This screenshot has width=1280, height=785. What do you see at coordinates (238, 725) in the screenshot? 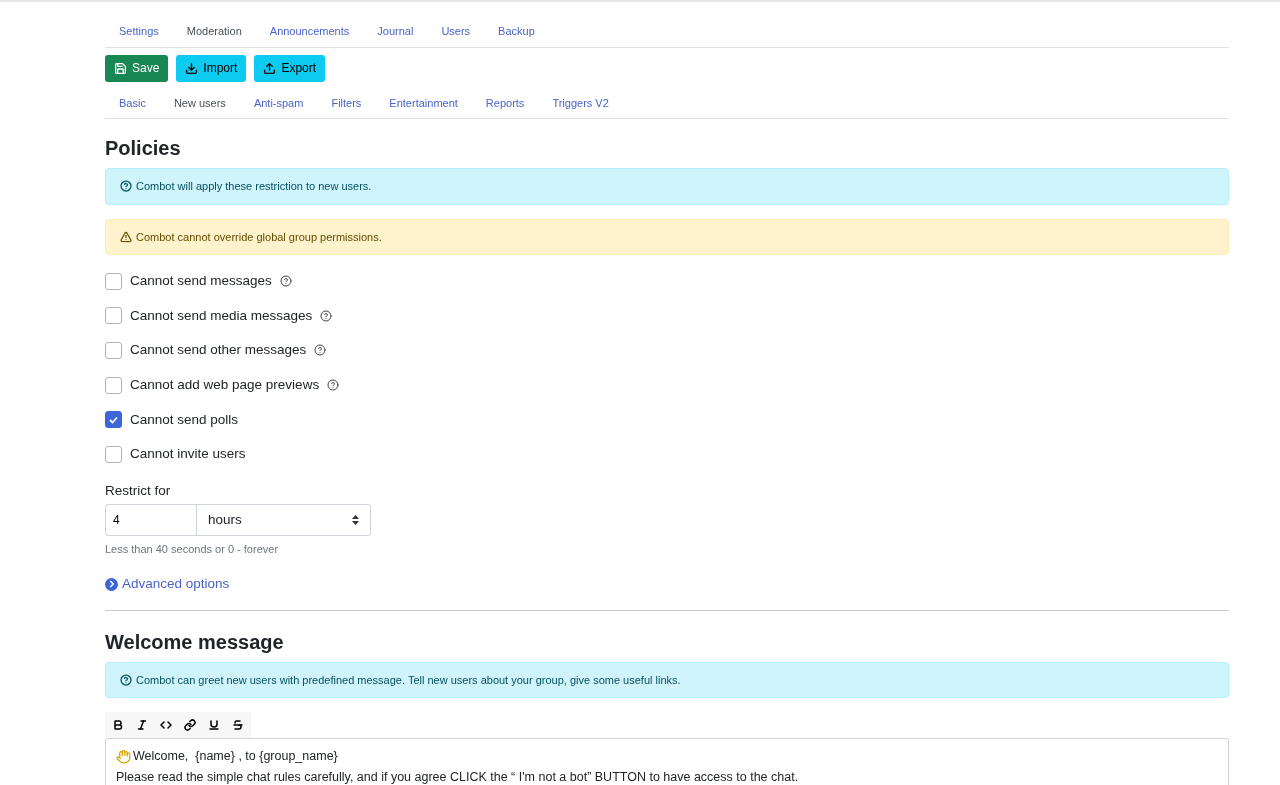
I see `strikethrough-icon` at bounding box center [238, 725].